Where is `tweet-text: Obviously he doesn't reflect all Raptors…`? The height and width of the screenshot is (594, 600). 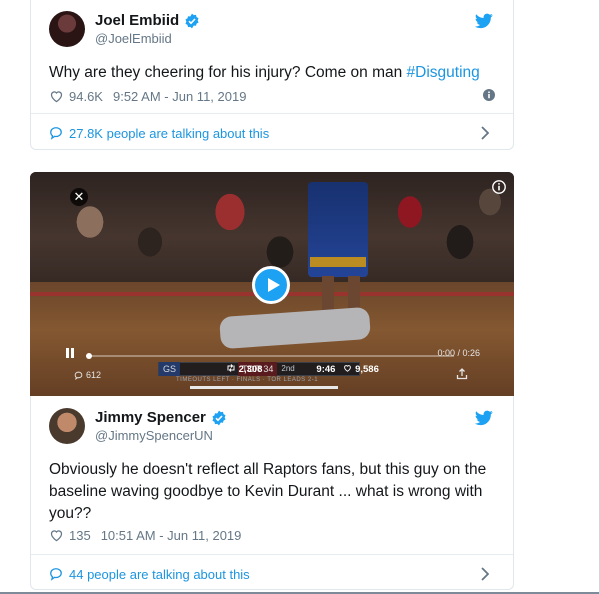
tweet-text: Obviously he doesn't reflect all Raptors… is located at coordinates (268, 491).